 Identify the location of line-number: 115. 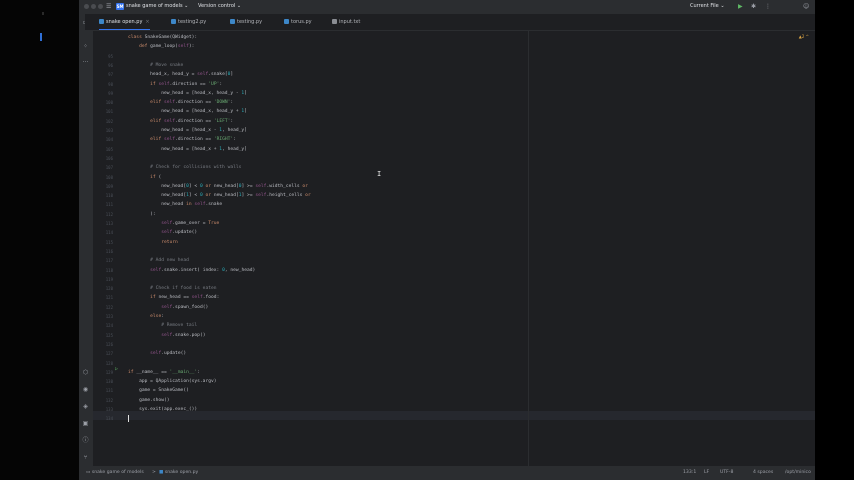
(109, 242).